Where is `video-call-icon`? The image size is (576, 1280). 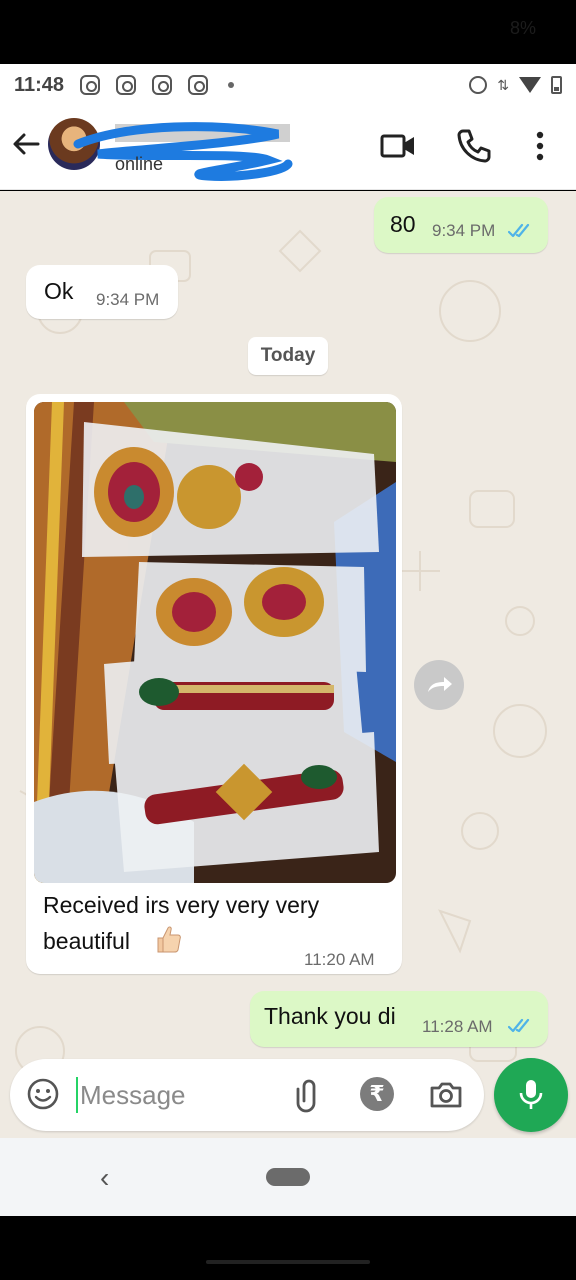
video-call-icon is located at coordinates (398, 146).